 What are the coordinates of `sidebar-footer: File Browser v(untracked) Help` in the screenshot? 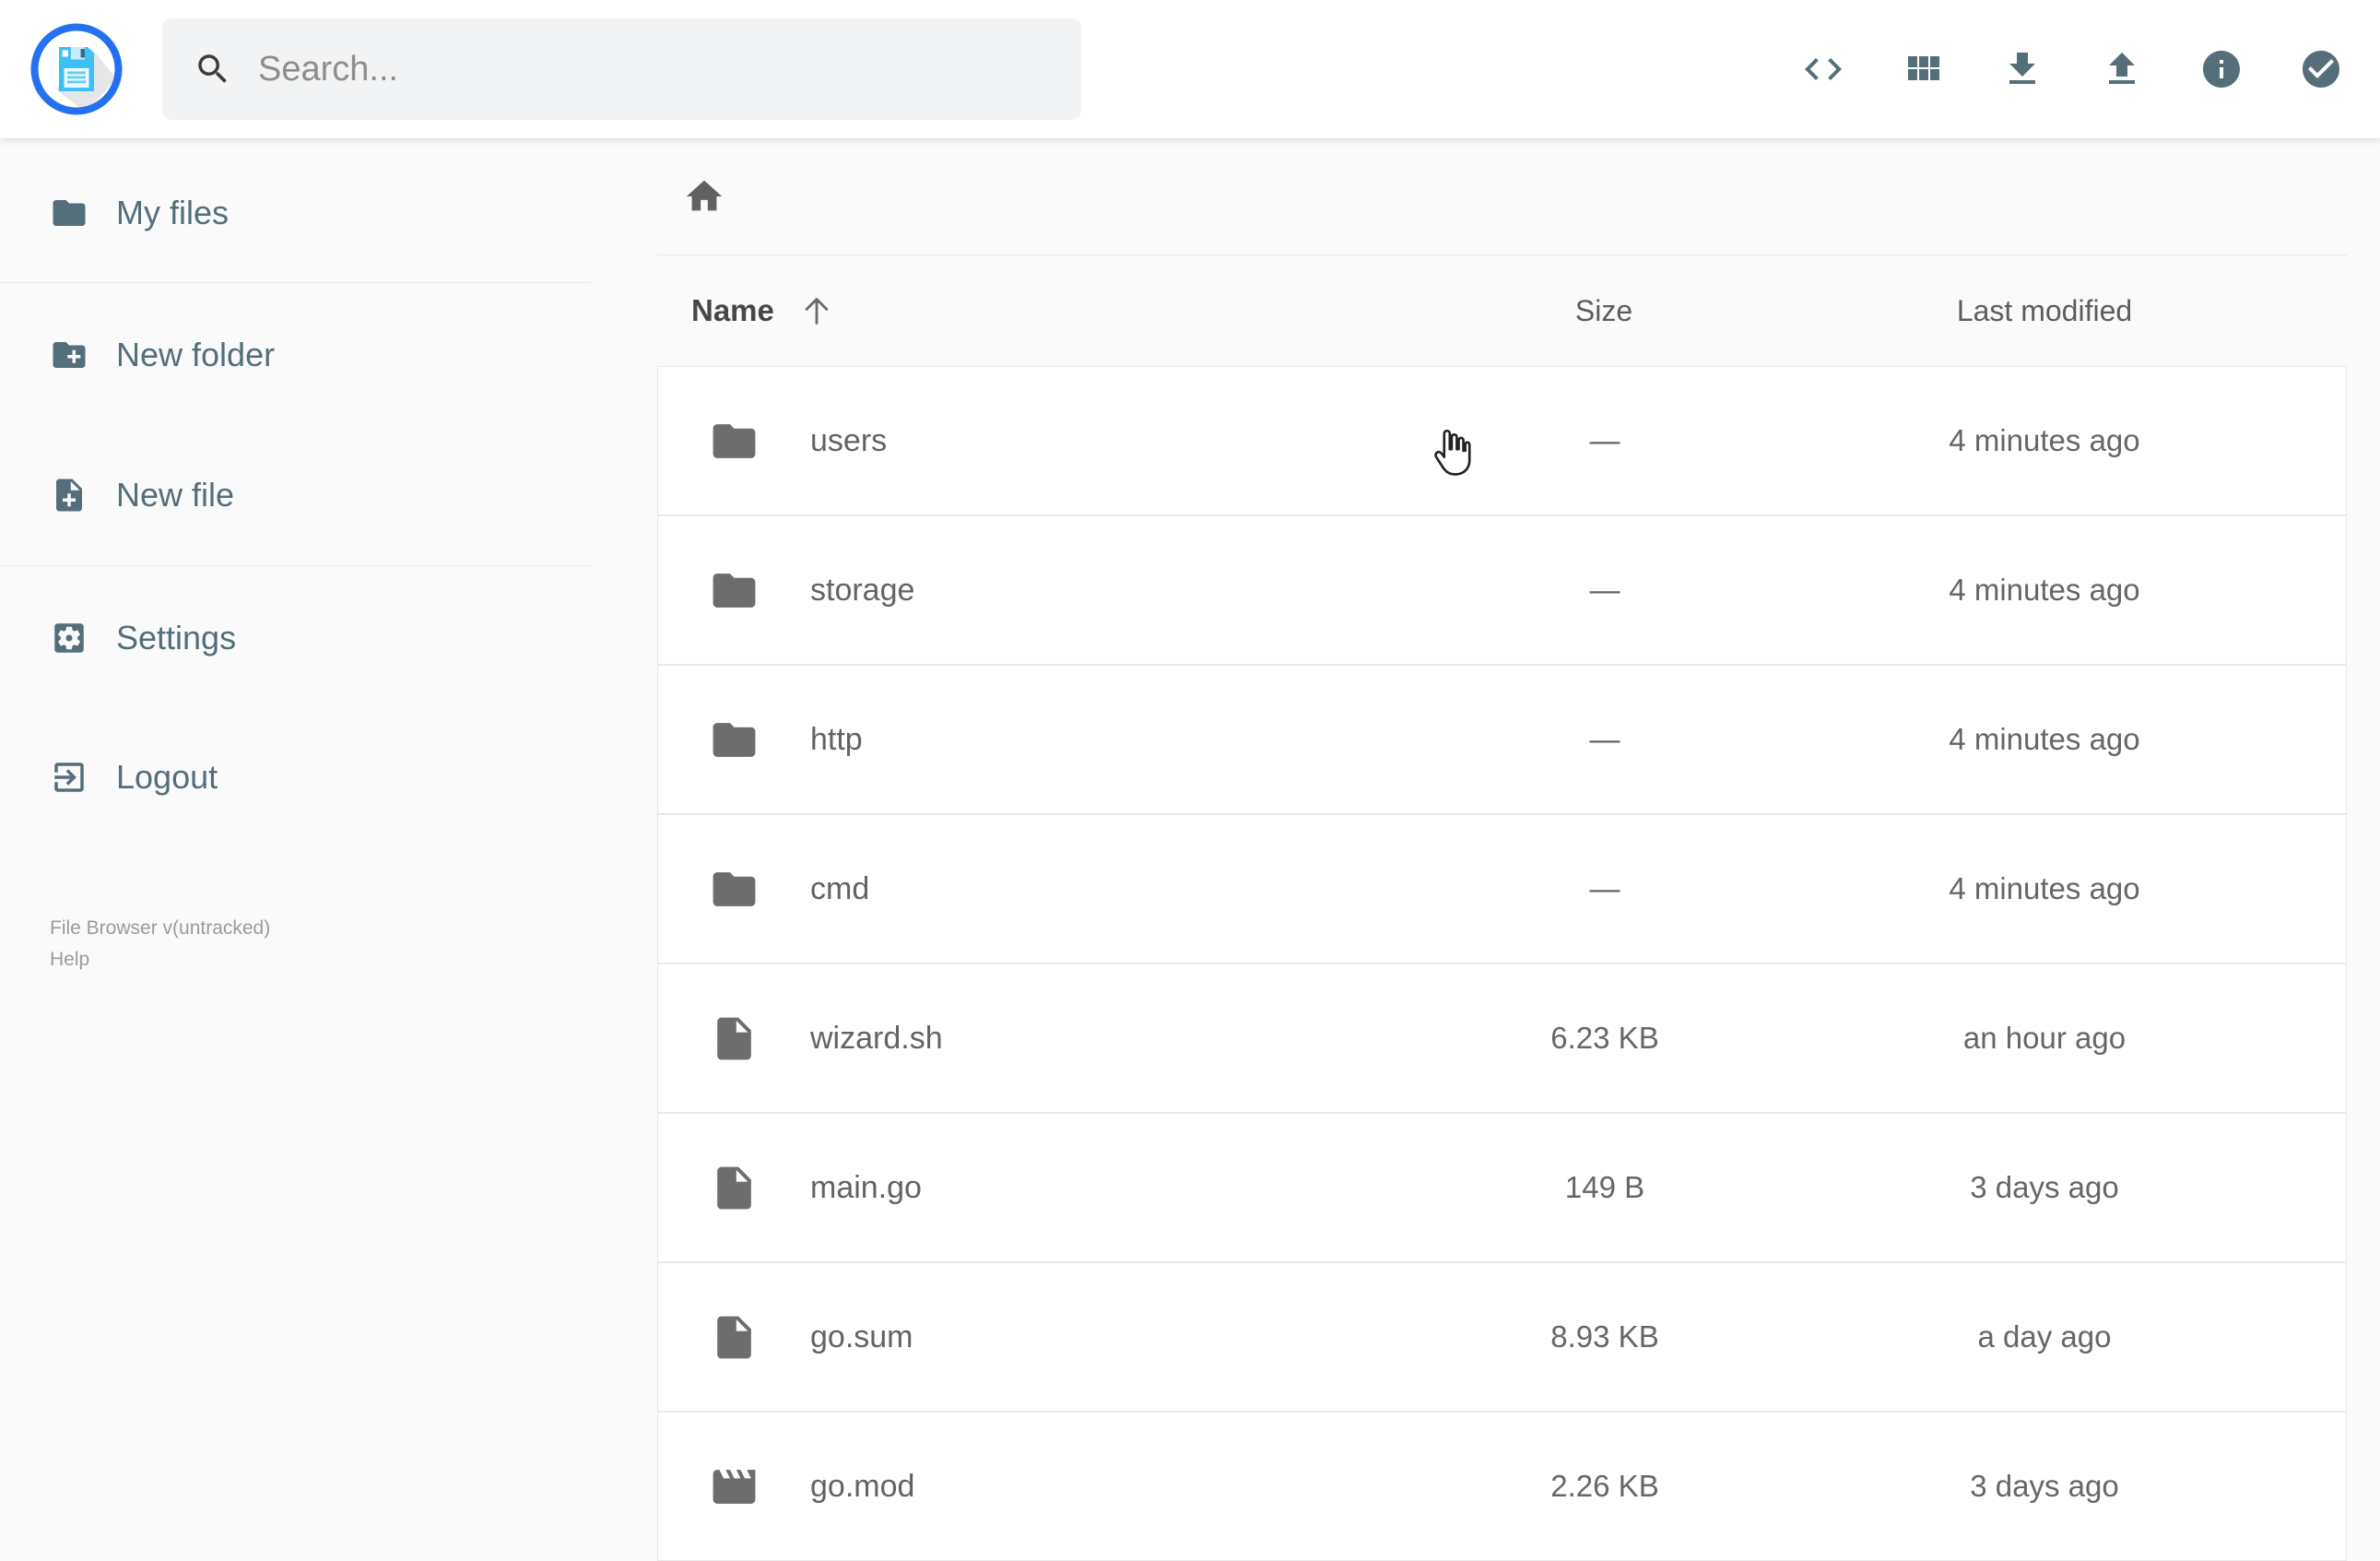 It's located at (304, 944).